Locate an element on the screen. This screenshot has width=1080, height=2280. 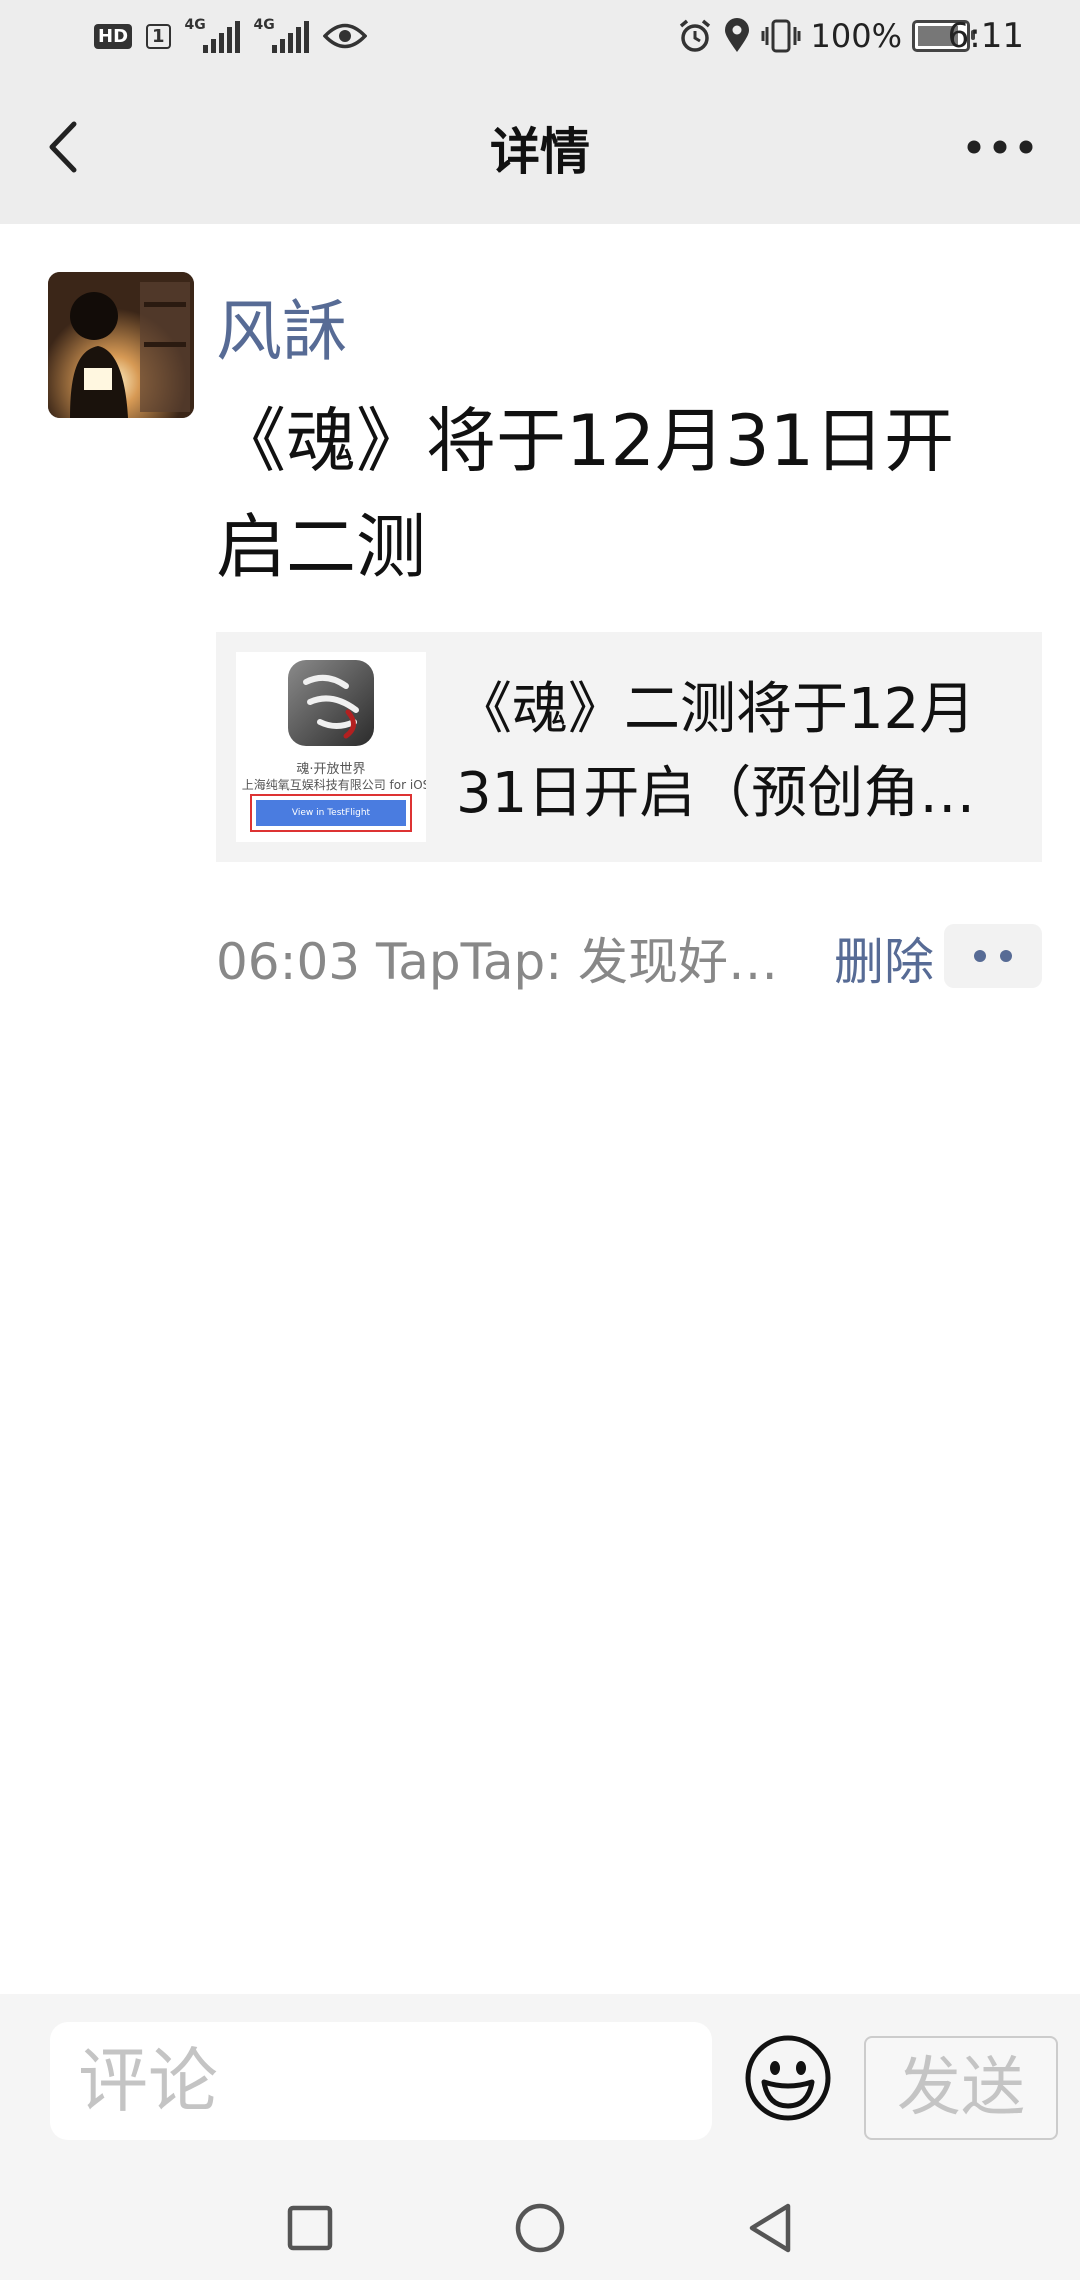
avatar is located at coordinates (121, 345).